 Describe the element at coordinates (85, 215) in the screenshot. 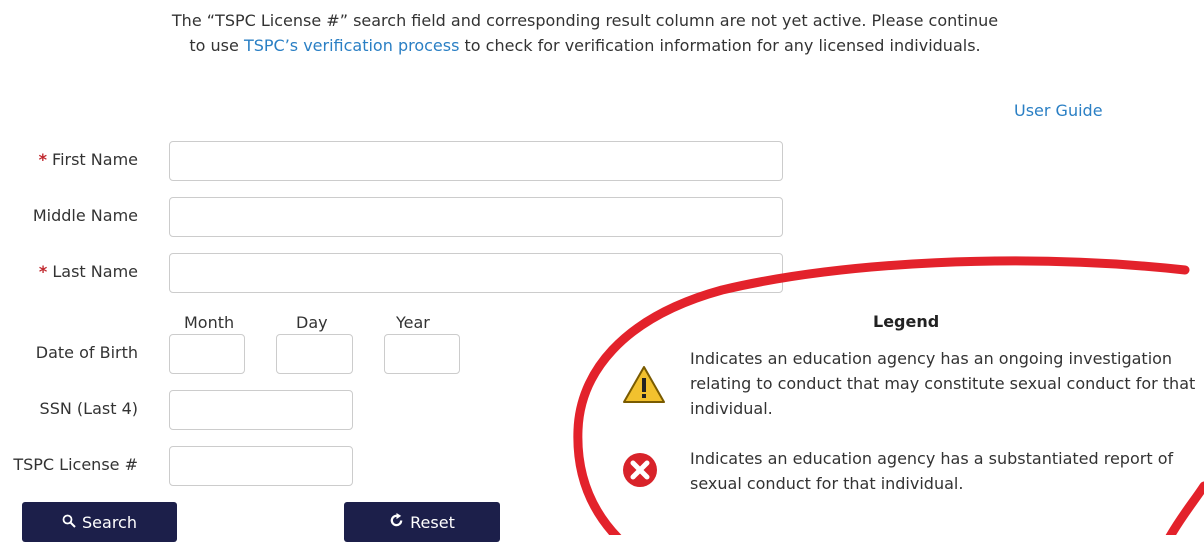

I see `middle-name-label: Middle Name` at that location.